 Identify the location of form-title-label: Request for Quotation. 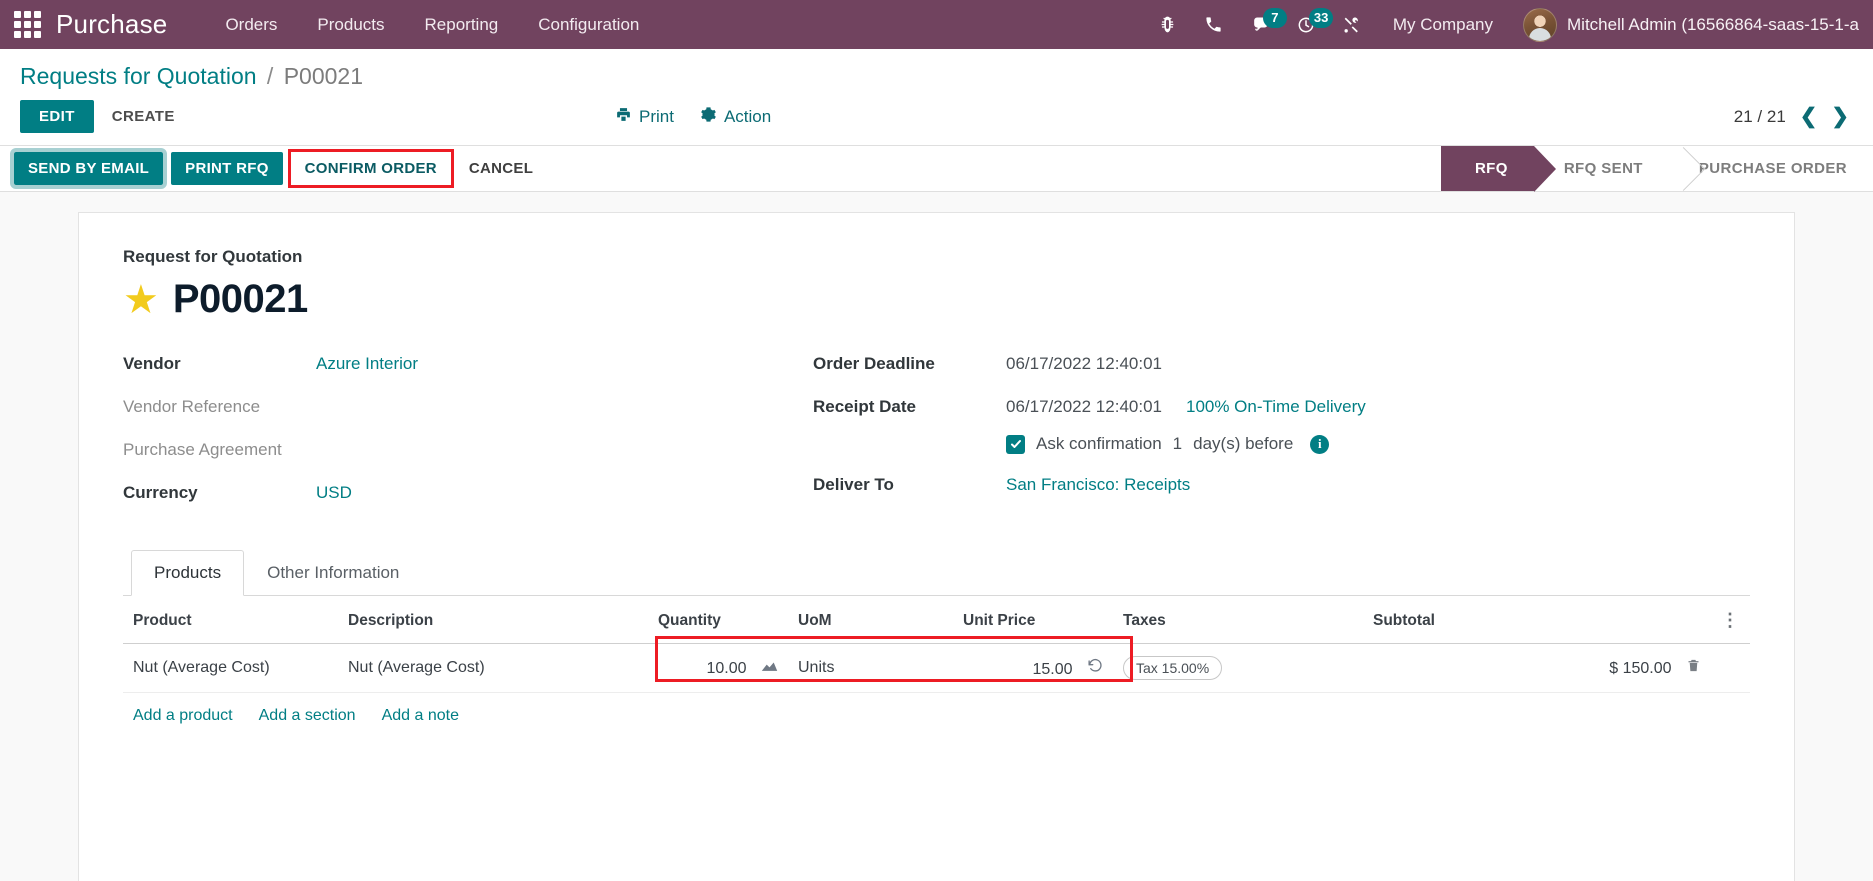
(213, 256).